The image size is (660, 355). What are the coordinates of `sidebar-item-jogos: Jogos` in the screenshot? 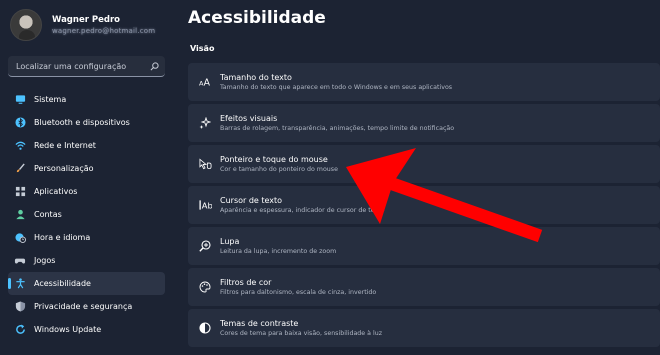 It's located at (86, 260).